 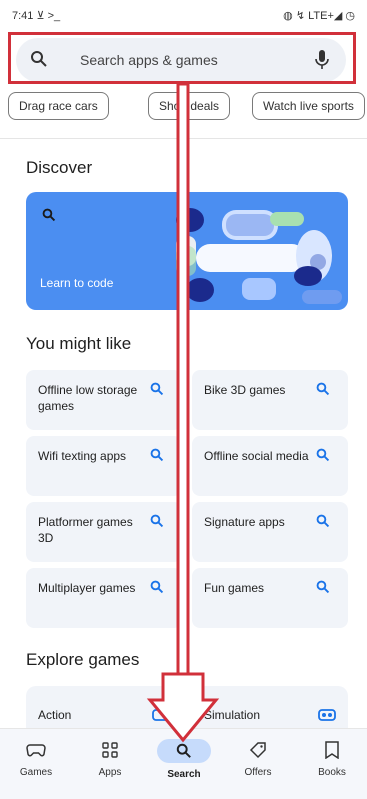 I want to click on status-bar: 7:41 ⊻ >_ ◍ ↯ LTE+◢ ◷, so click(x=183, y=15).